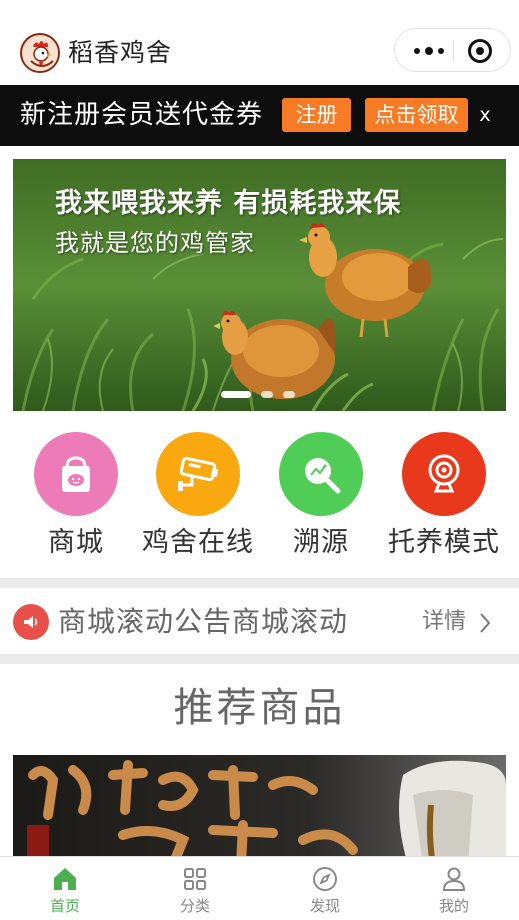 The image size is (519, 920). I want to click on capsule-close-icon, so click(480, 51).